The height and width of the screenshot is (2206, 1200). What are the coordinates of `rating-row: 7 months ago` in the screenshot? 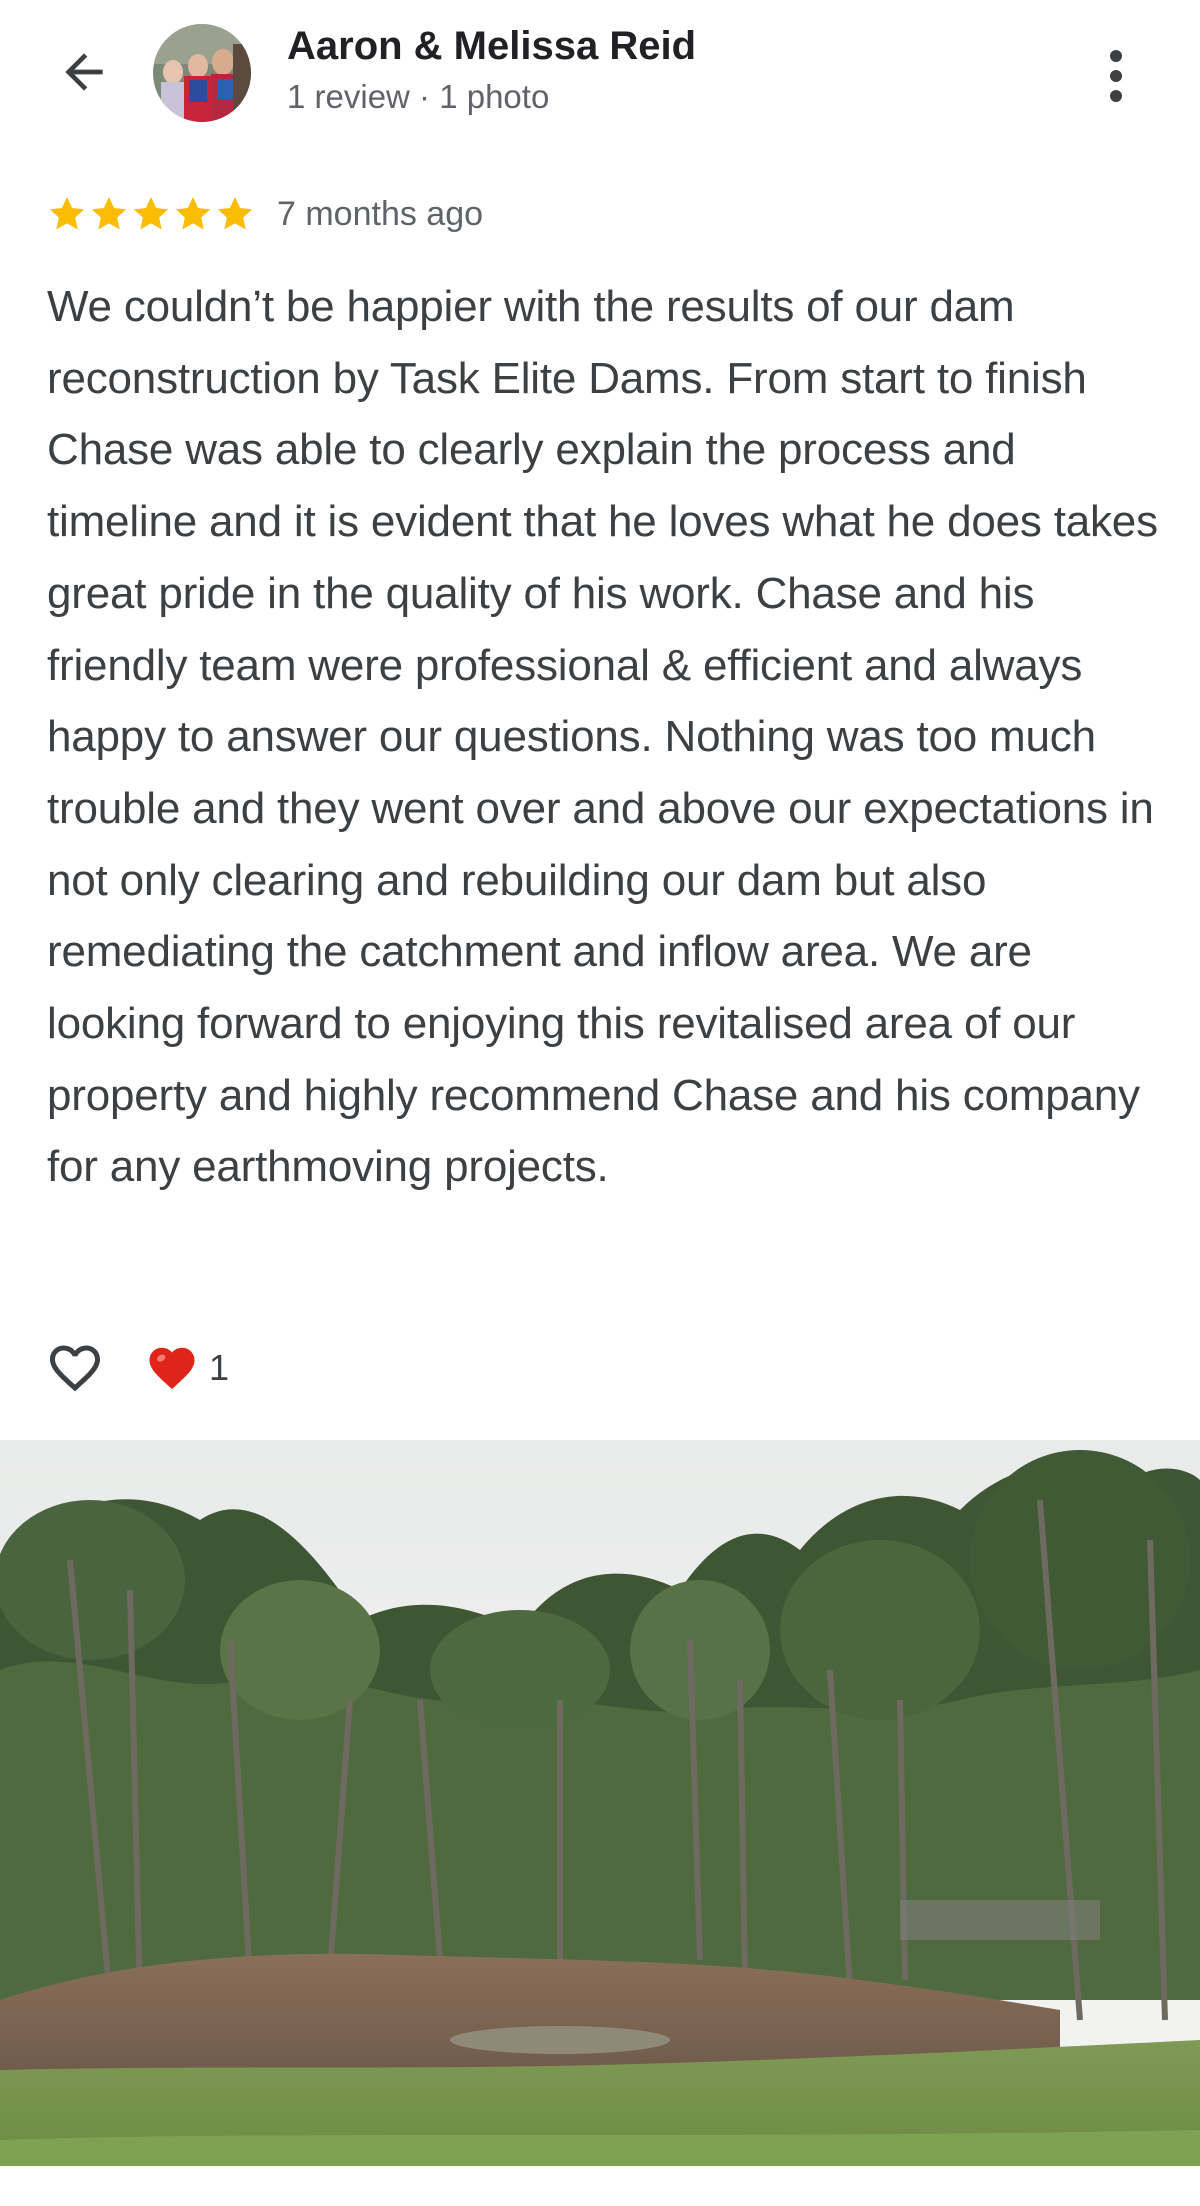 It's located at (265, 214).